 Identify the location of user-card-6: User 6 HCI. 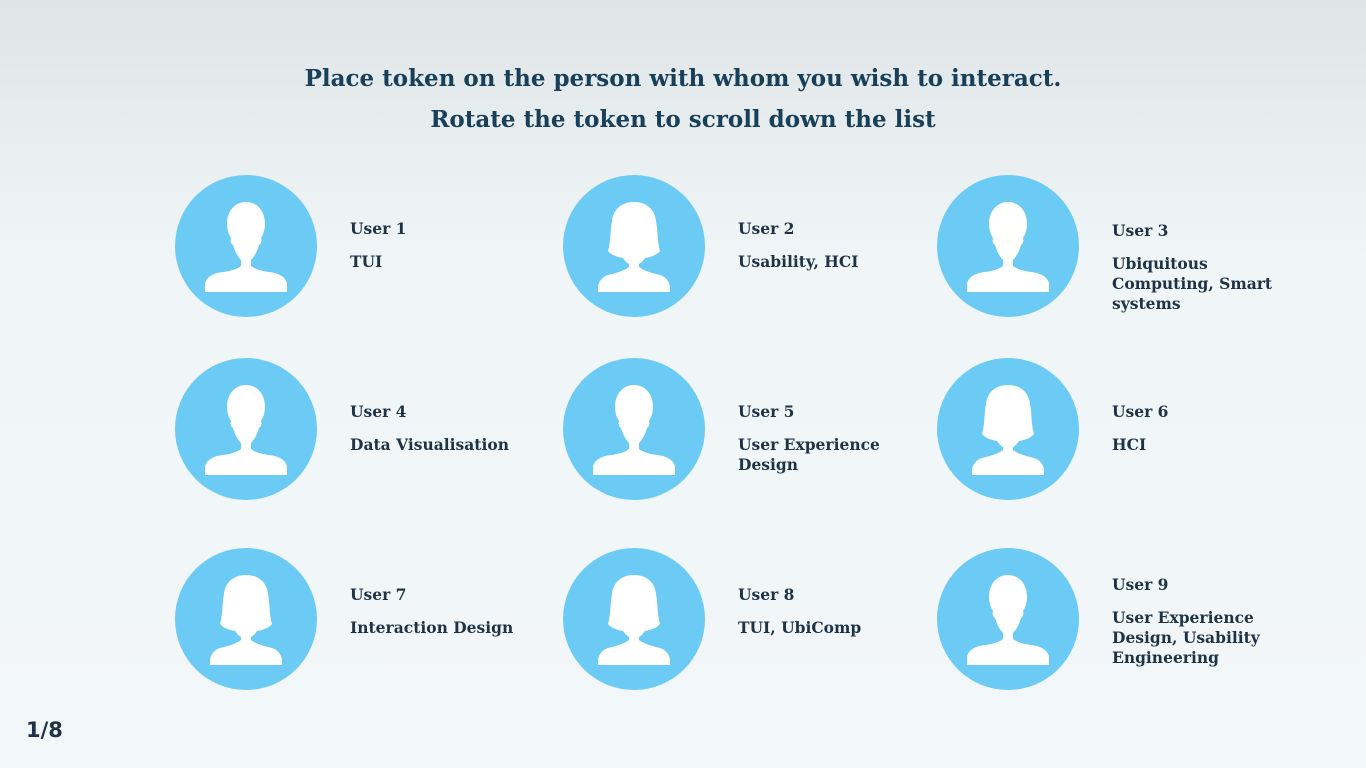
(1137, 433).